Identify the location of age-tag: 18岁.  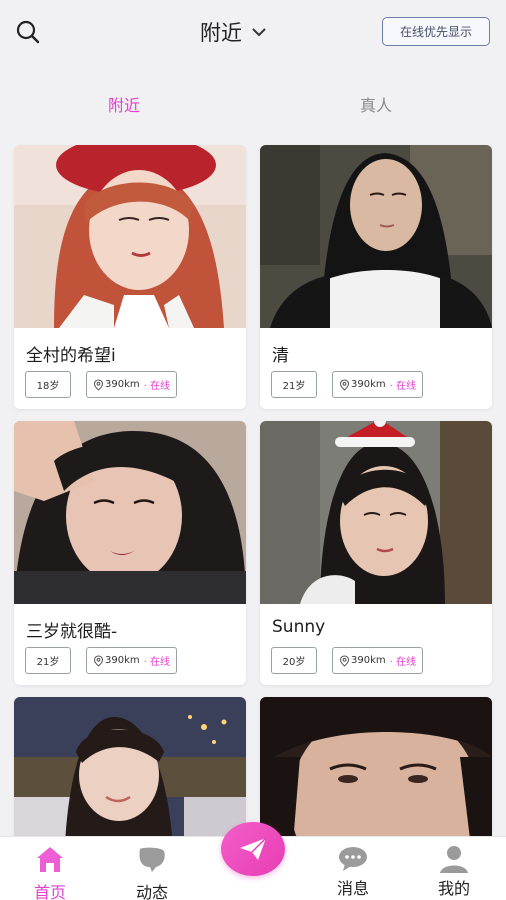
(48, 384).